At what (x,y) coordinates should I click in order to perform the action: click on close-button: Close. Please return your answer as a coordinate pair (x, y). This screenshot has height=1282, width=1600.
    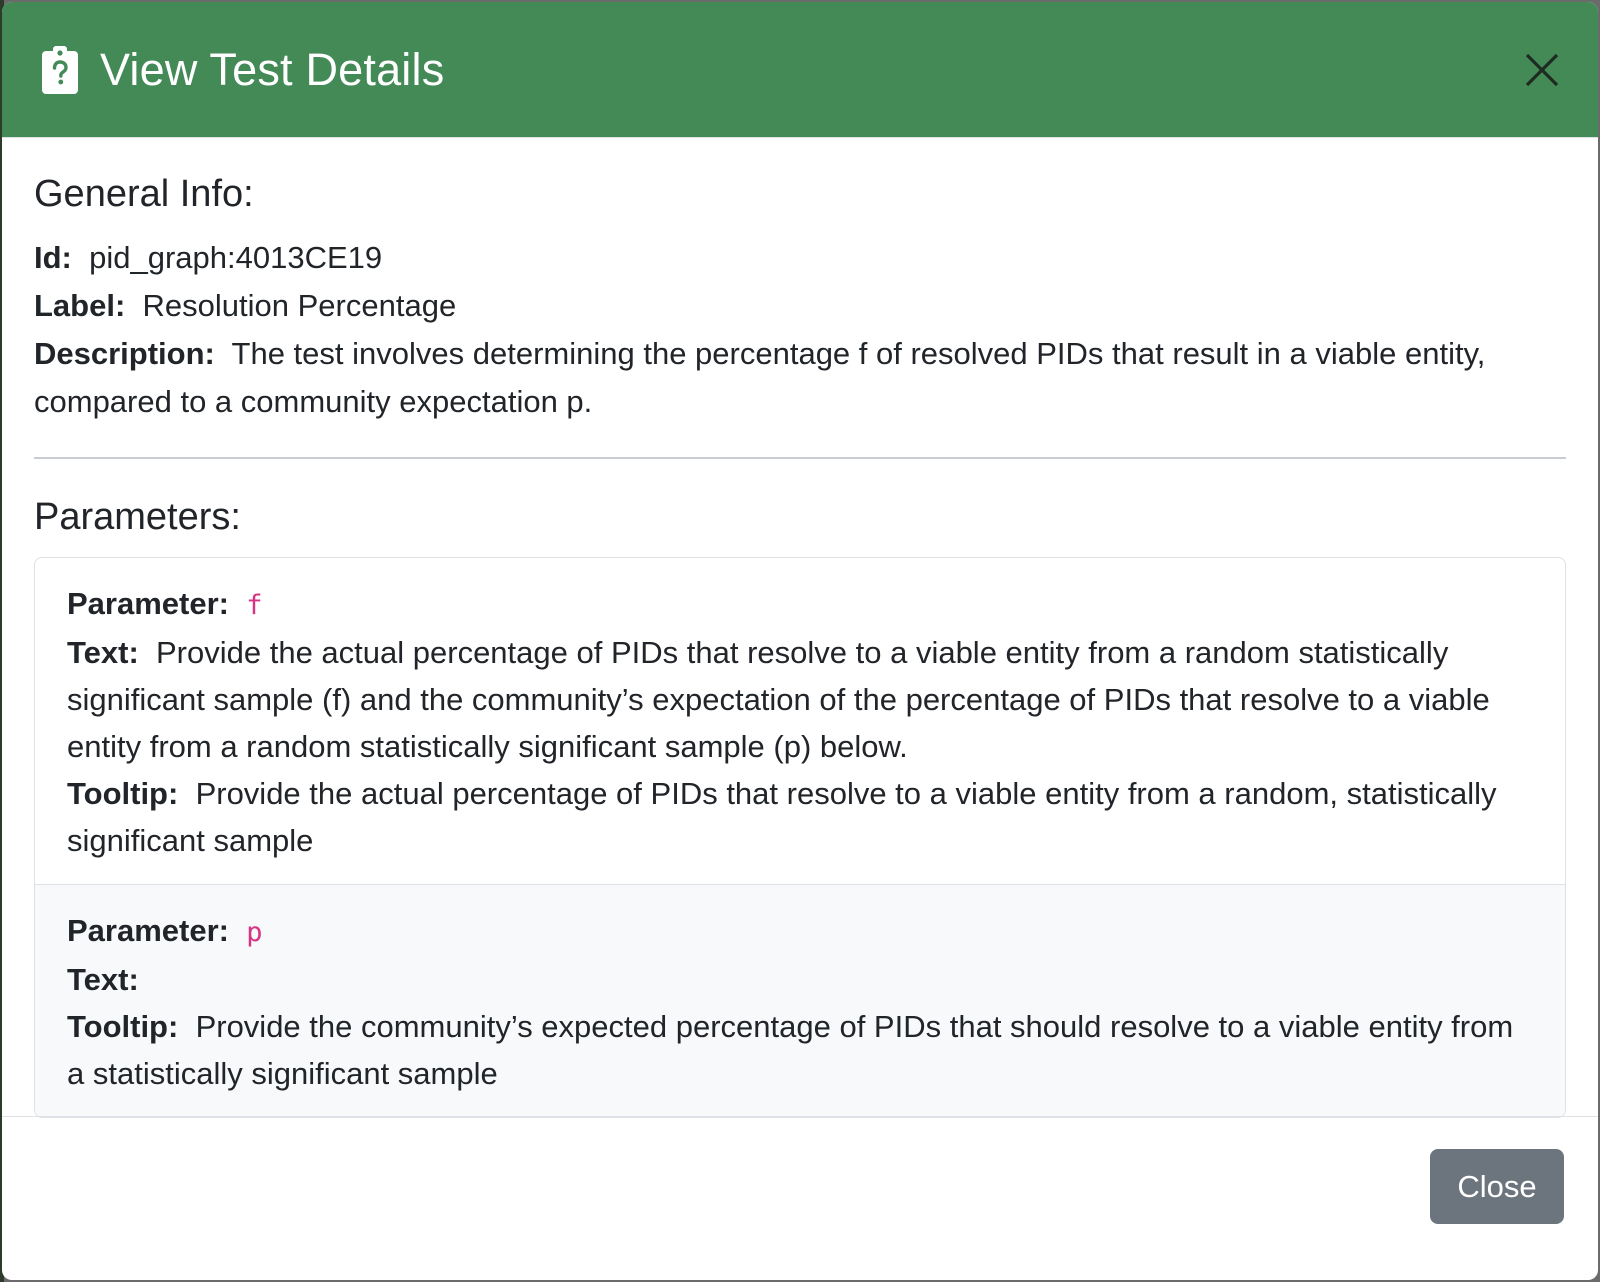
    Looking at the image, I should click on (1497, 1186).